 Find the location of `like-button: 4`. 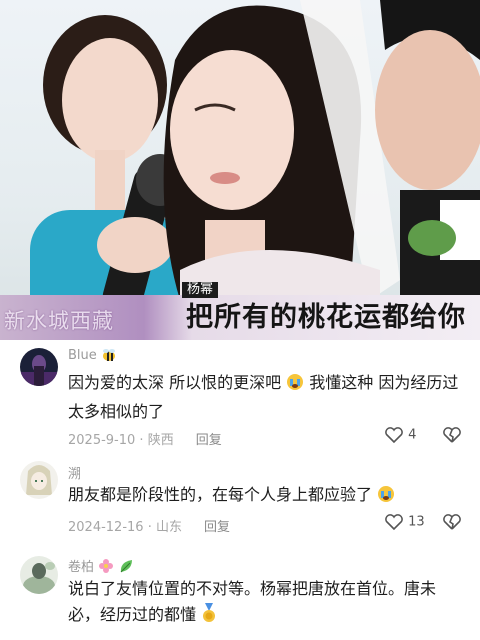

like-button: 4 is located at coordinates (400, 435).